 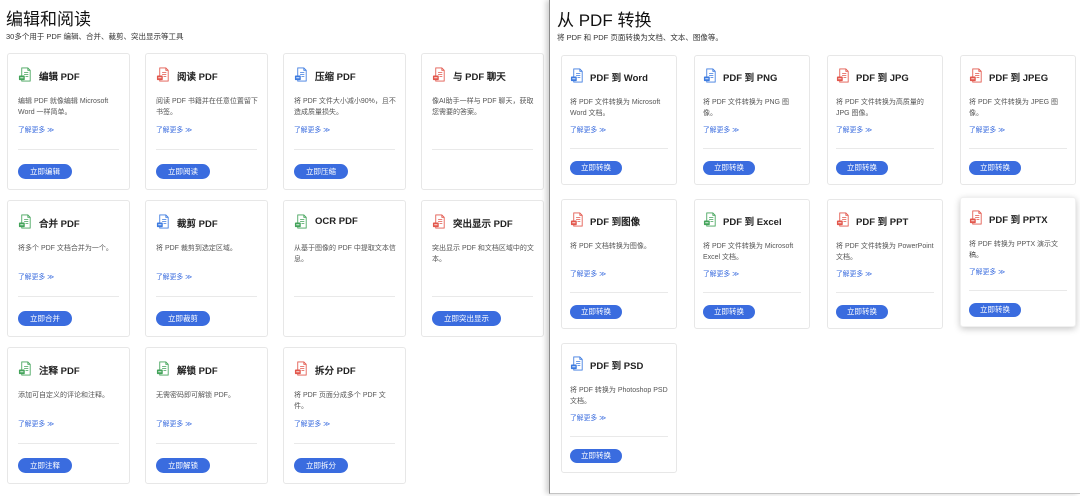 I want to click on pdf-to-image-card: PDF 到图像将 PDF 文档转换为图像。 了解更多 ≫ 立即转换, so click(x=619, y=264).